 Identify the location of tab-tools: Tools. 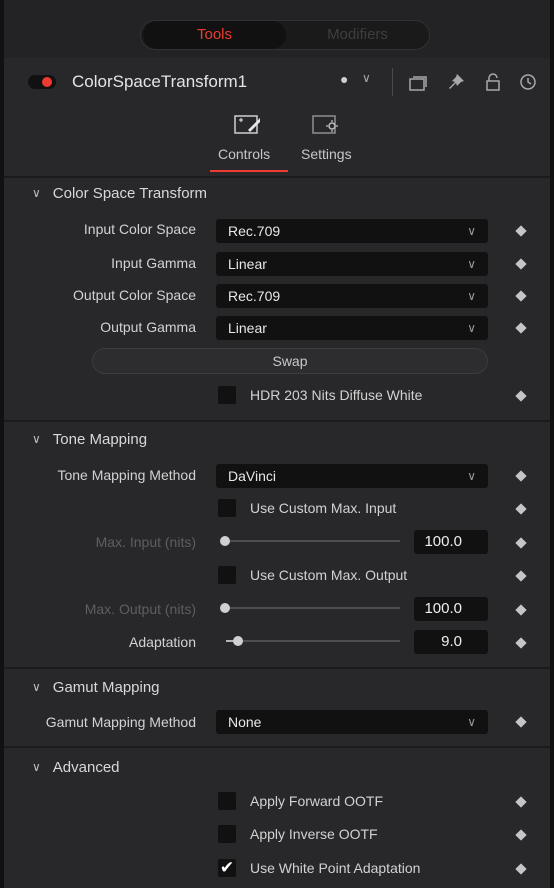
(214, 35).